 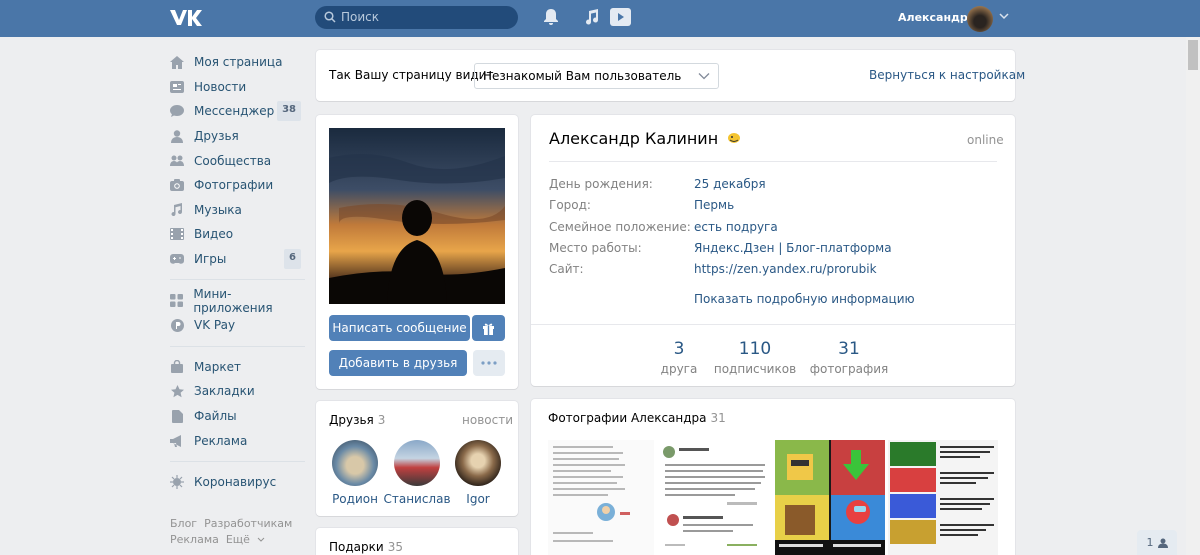 What do you see at coordinates (755, 357) in the screenshot?
I see `stat-followers: 110 подписчиков` at bounding box center [755, 357].